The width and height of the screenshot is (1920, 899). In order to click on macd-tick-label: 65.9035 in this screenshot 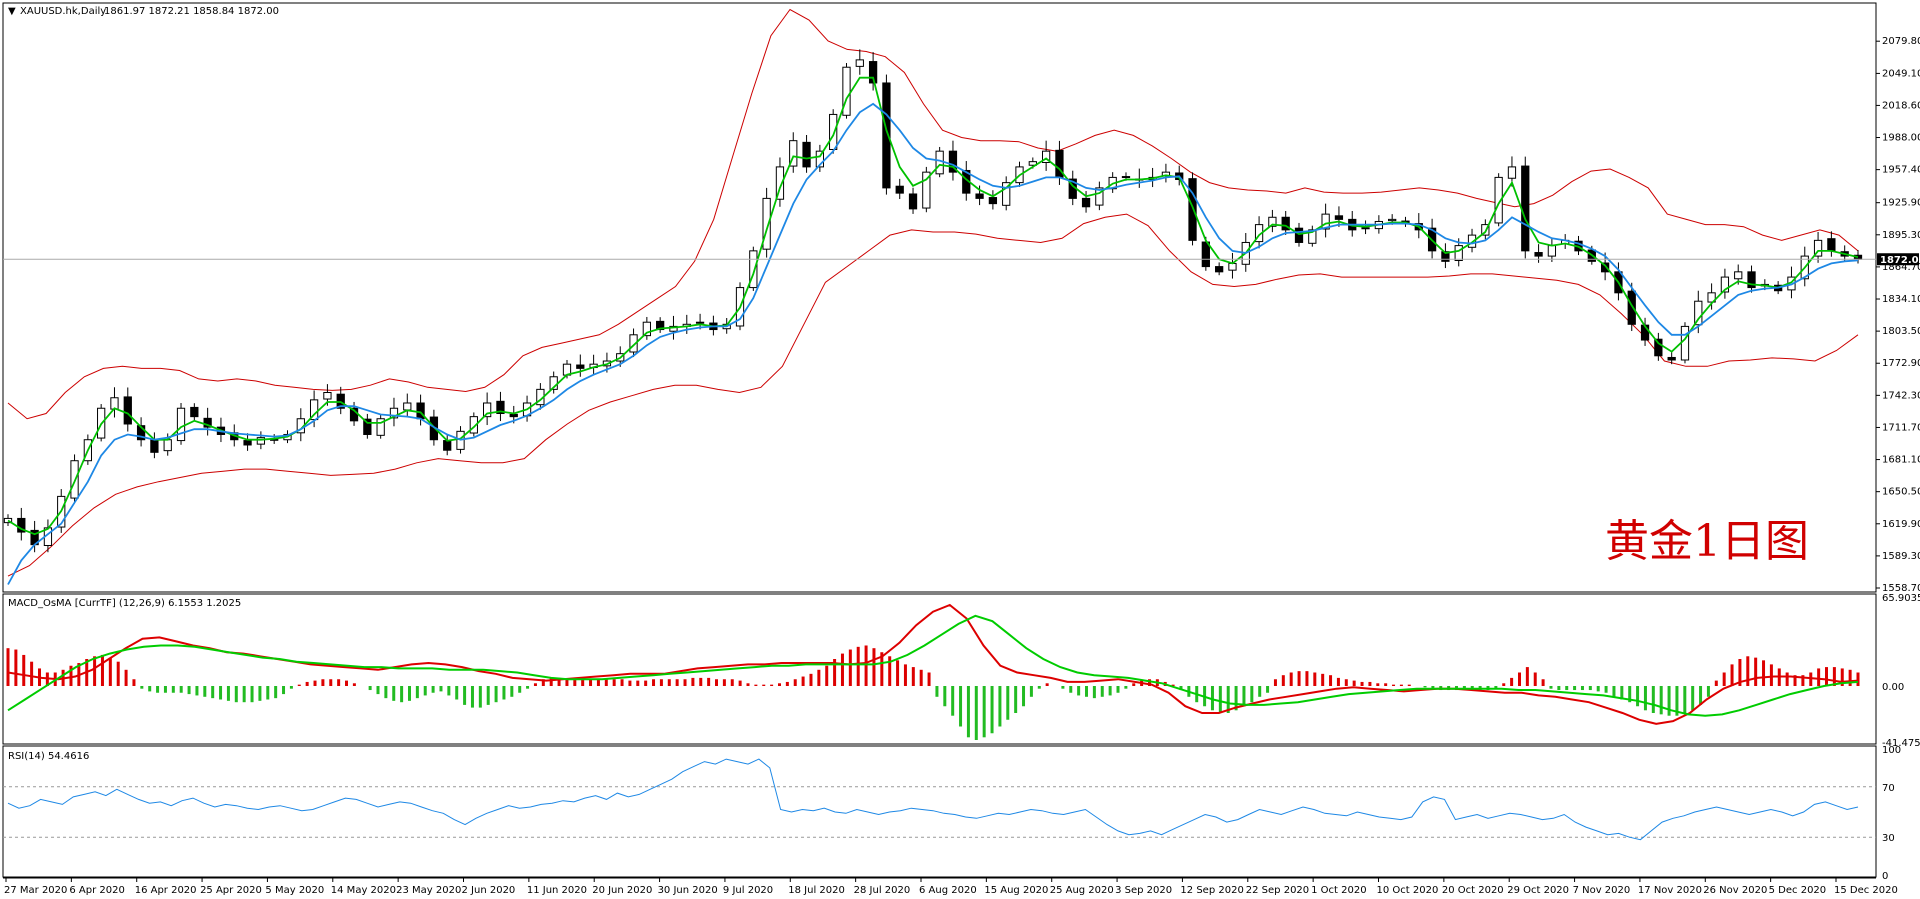, I will do `click(1901, 598)`.